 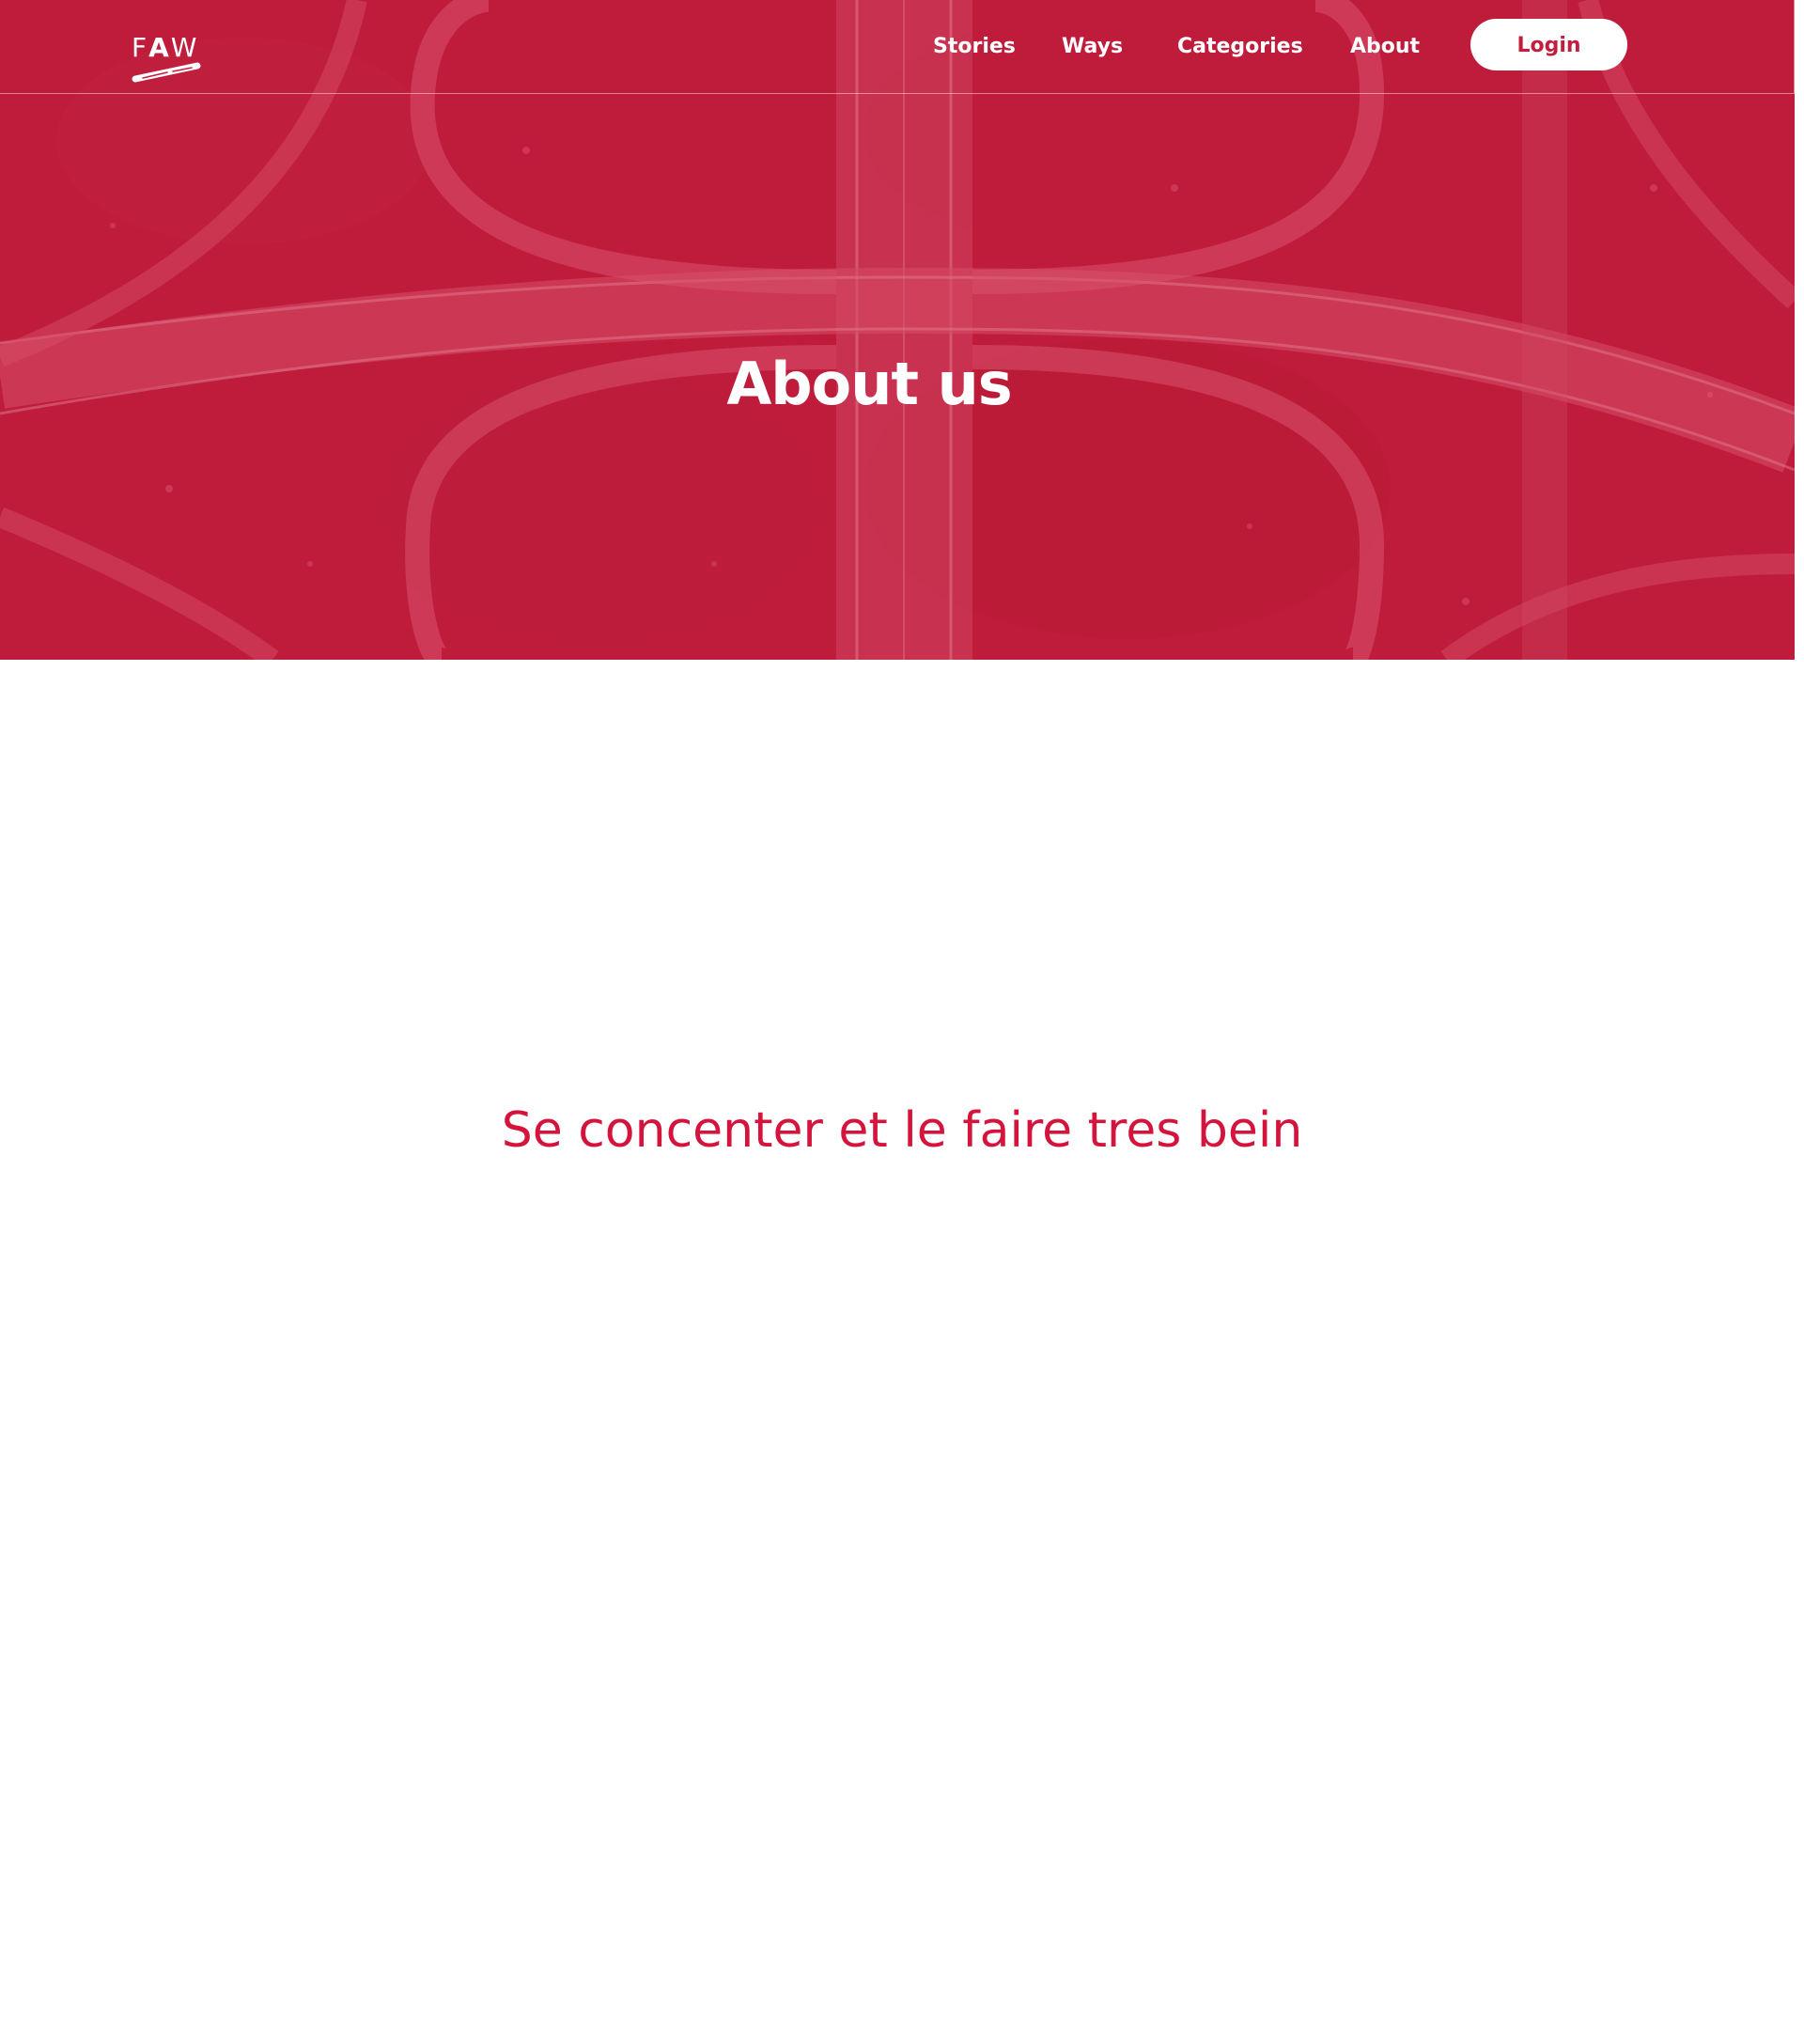 What do you see at coordinates (974, 47) in the screenshot?
I see `nav-item-stories: Stories` at bounding box center [974, 47].